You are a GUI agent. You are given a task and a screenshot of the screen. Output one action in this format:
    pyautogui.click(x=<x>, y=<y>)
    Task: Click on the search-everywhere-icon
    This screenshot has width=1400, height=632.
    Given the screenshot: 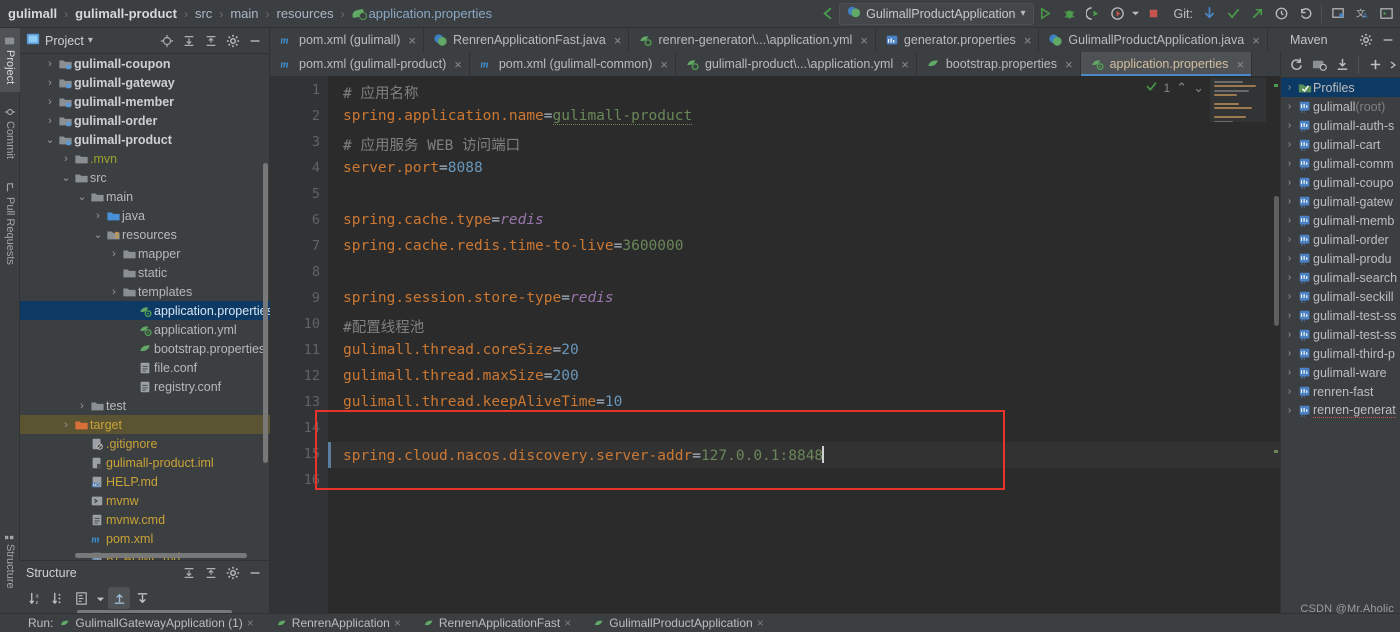 What is the action you would take?
    pyautogui.click(x=1338, y=14)
    